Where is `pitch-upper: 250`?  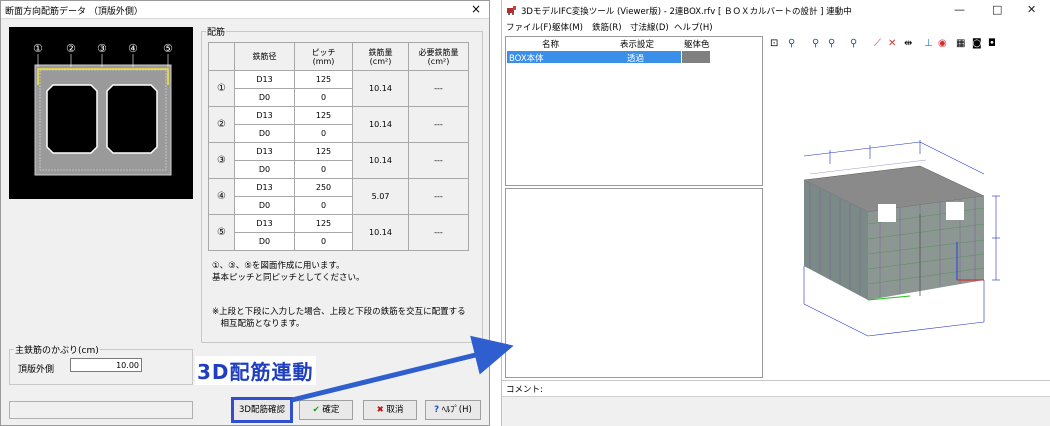
pitch-upper: 250 is located at coordinates (323, 187).